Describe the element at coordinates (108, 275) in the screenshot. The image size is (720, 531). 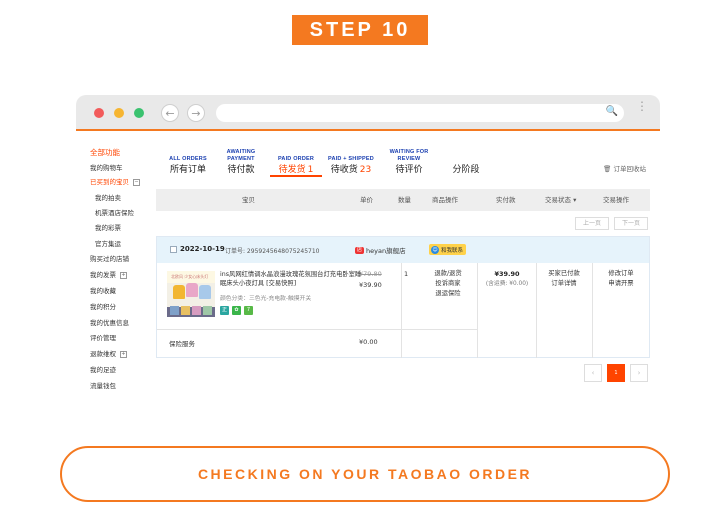
I see `sidebar-item: 我的发票 +` at that location.